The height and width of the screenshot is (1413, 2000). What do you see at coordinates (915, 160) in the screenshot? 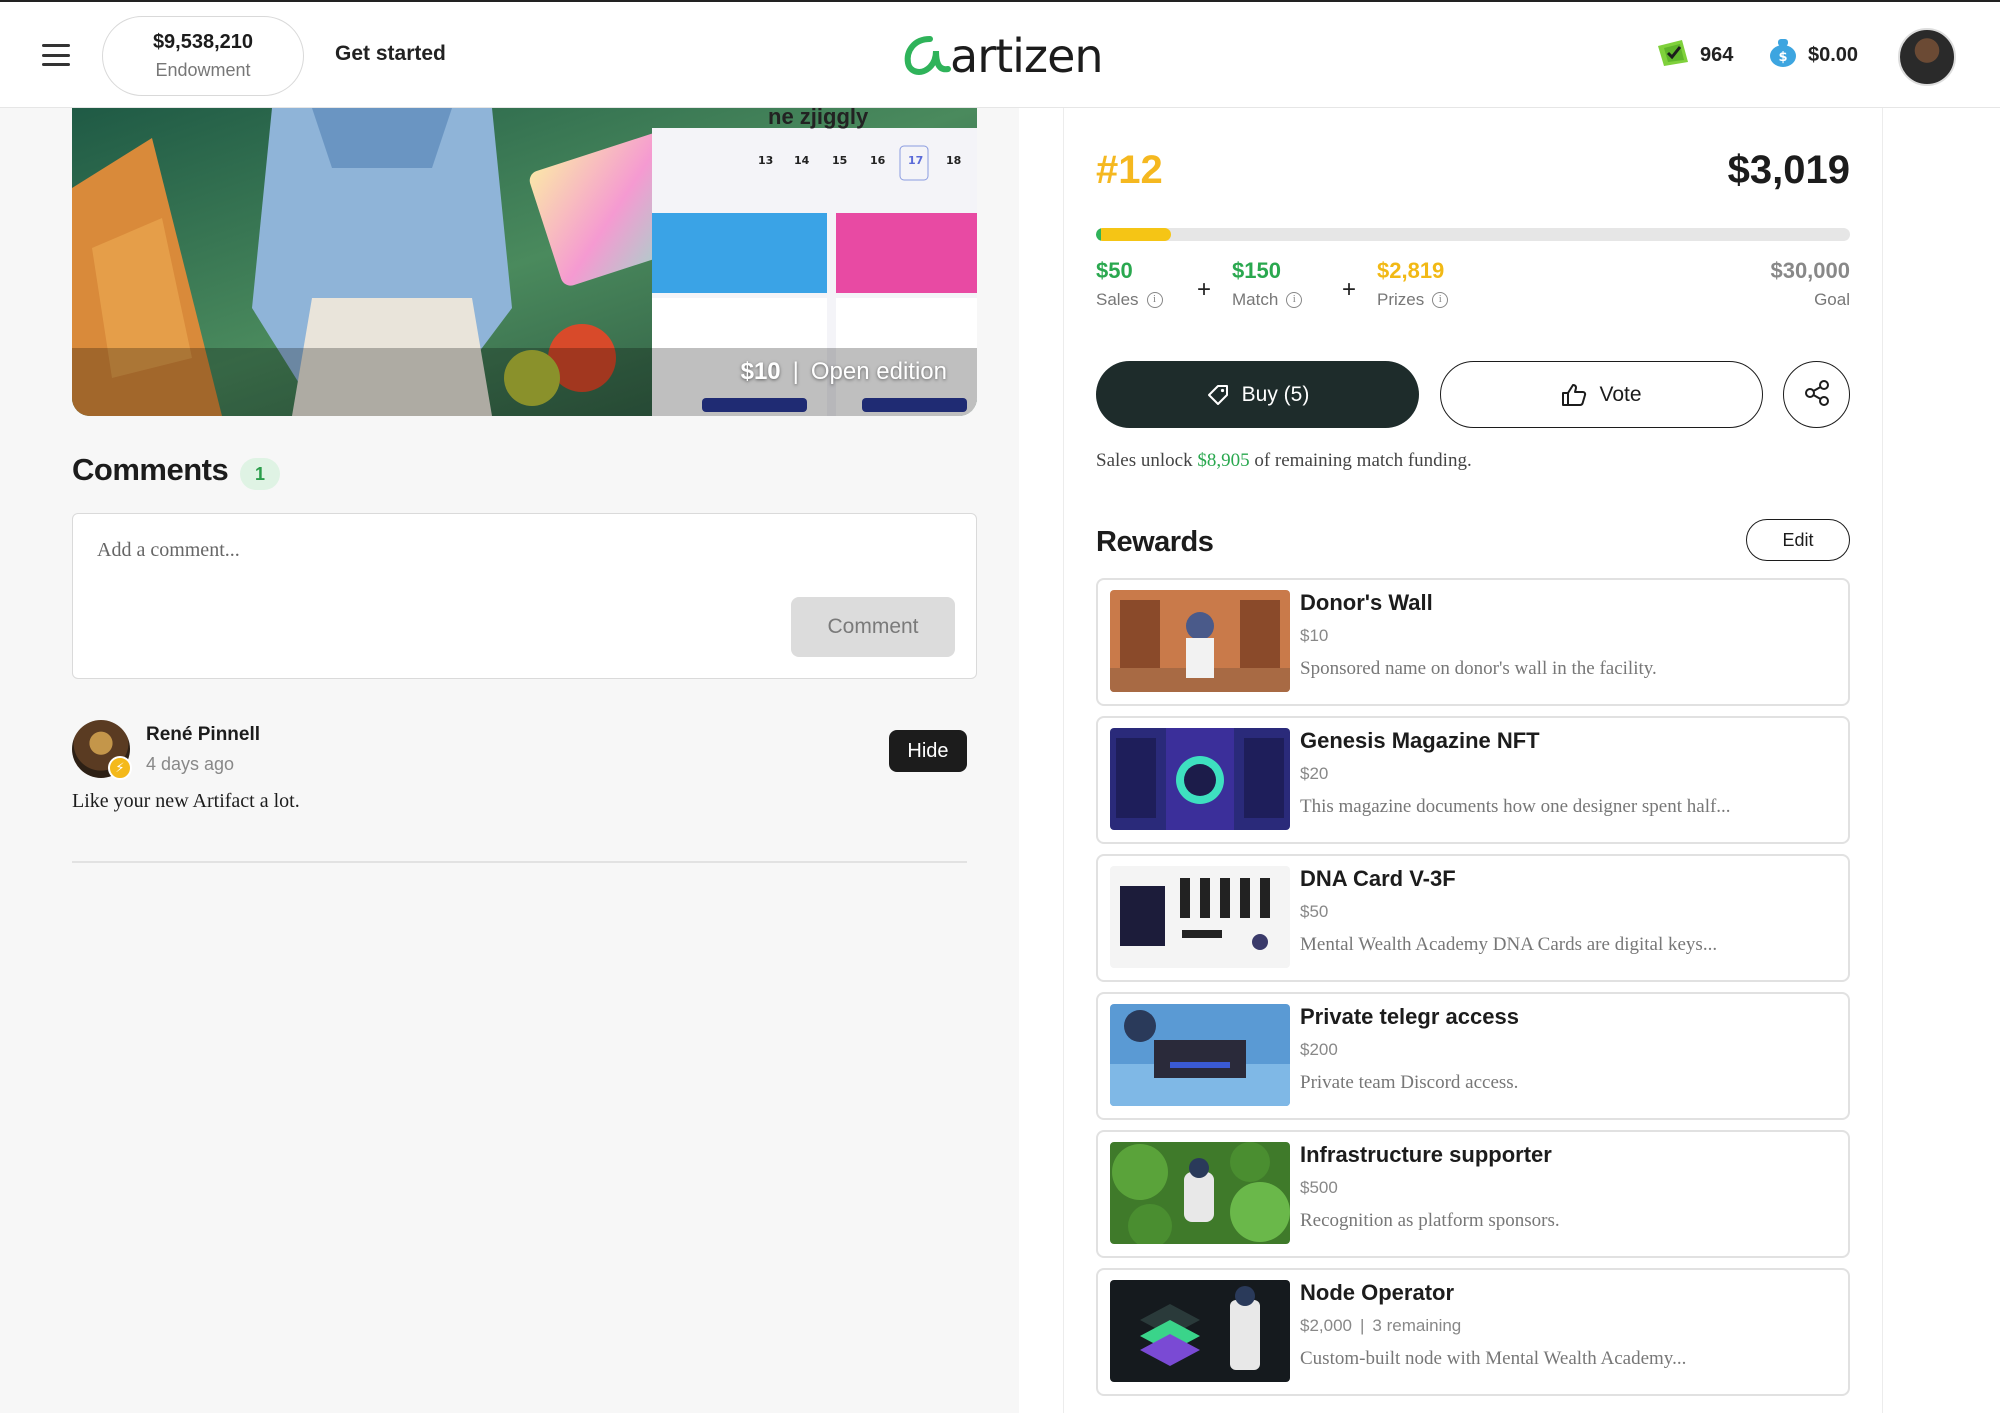
I see `svg-text: 17` at bounding box center [915, 160].